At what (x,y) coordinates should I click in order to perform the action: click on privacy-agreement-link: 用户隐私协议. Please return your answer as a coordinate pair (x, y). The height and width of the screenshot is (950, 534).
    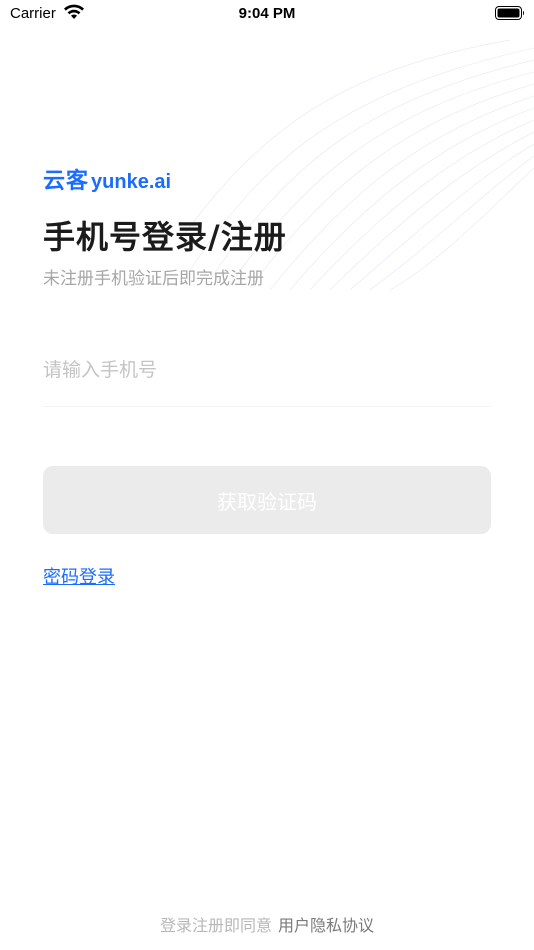
    Looking at the image, I should click on (326, 925).